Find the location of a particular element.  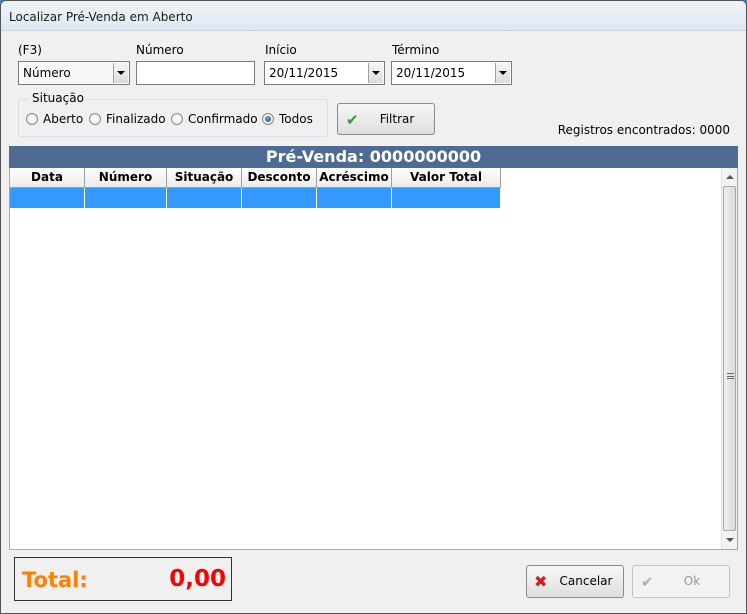

situacao-label: Situação is located at coordinates (58, 98).